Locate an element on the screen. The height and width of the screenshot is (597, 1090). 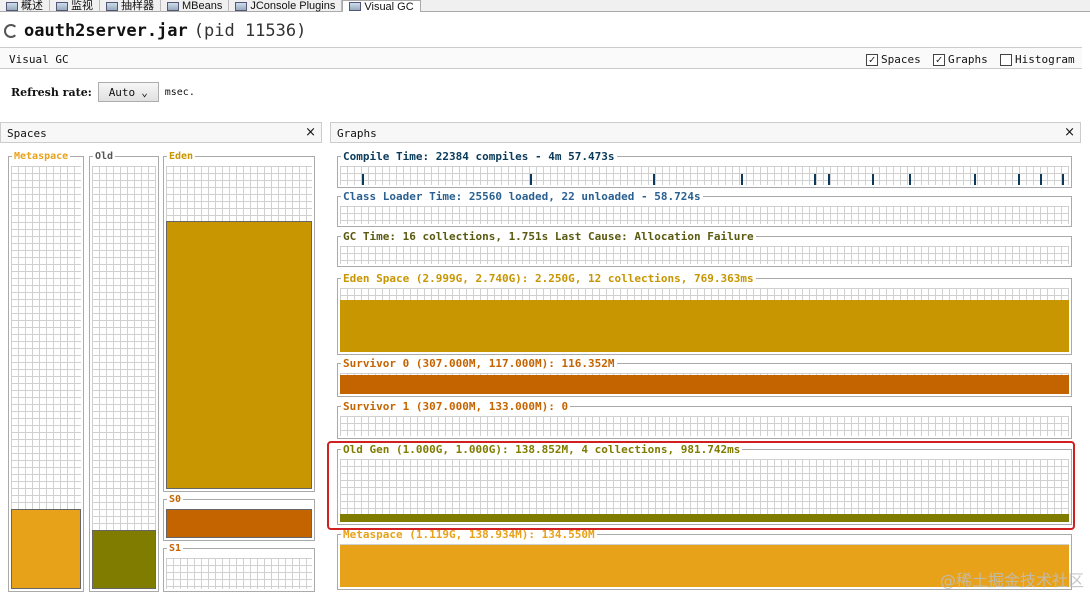
tab-sampler: 抽样器 is located at coordinates (130, 6).